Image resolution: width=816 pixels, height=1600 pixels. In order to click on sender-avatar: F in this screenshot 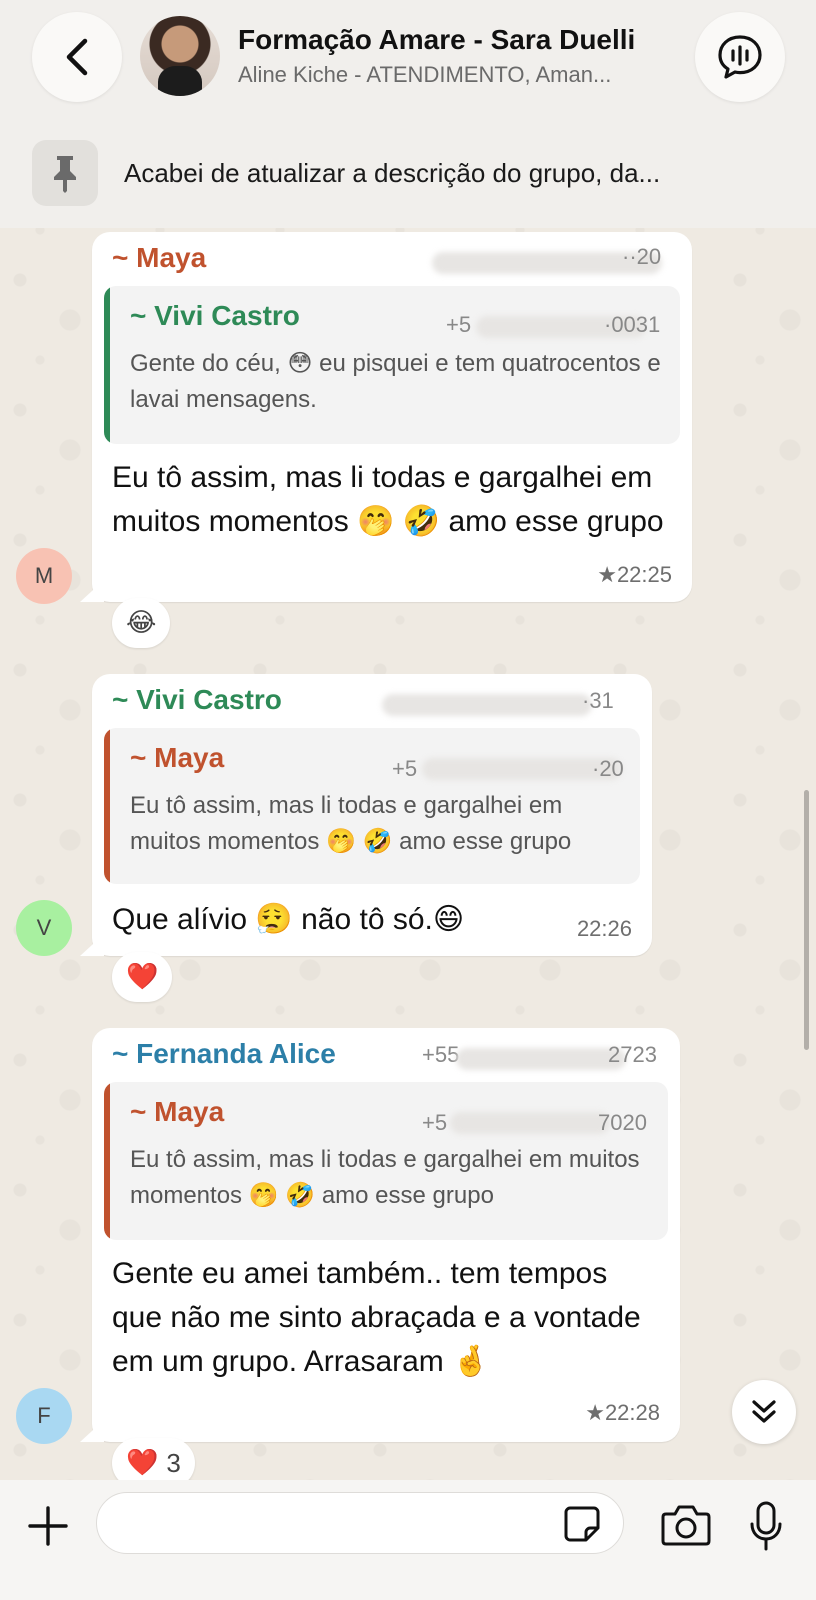, I will do `click(44, 1416)`.